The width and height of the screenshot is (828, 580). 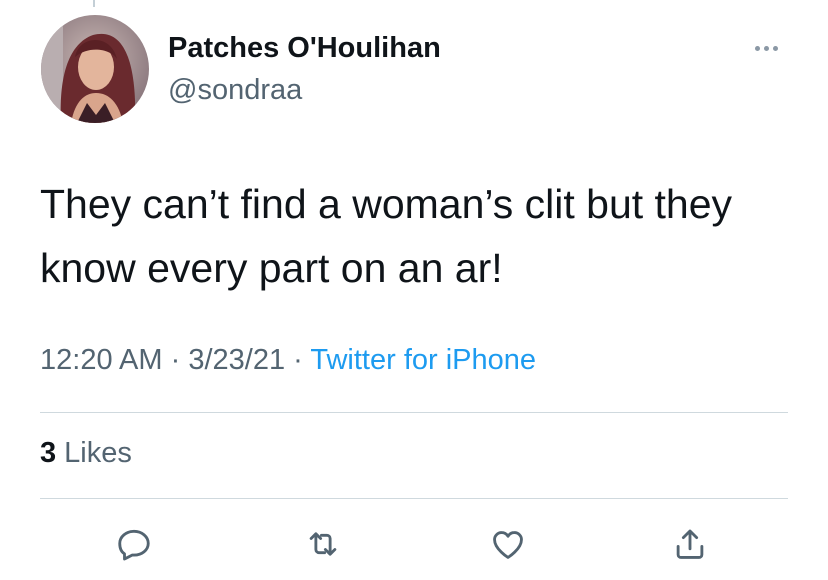 I want to click on share-button, so click(x=690, y=544).